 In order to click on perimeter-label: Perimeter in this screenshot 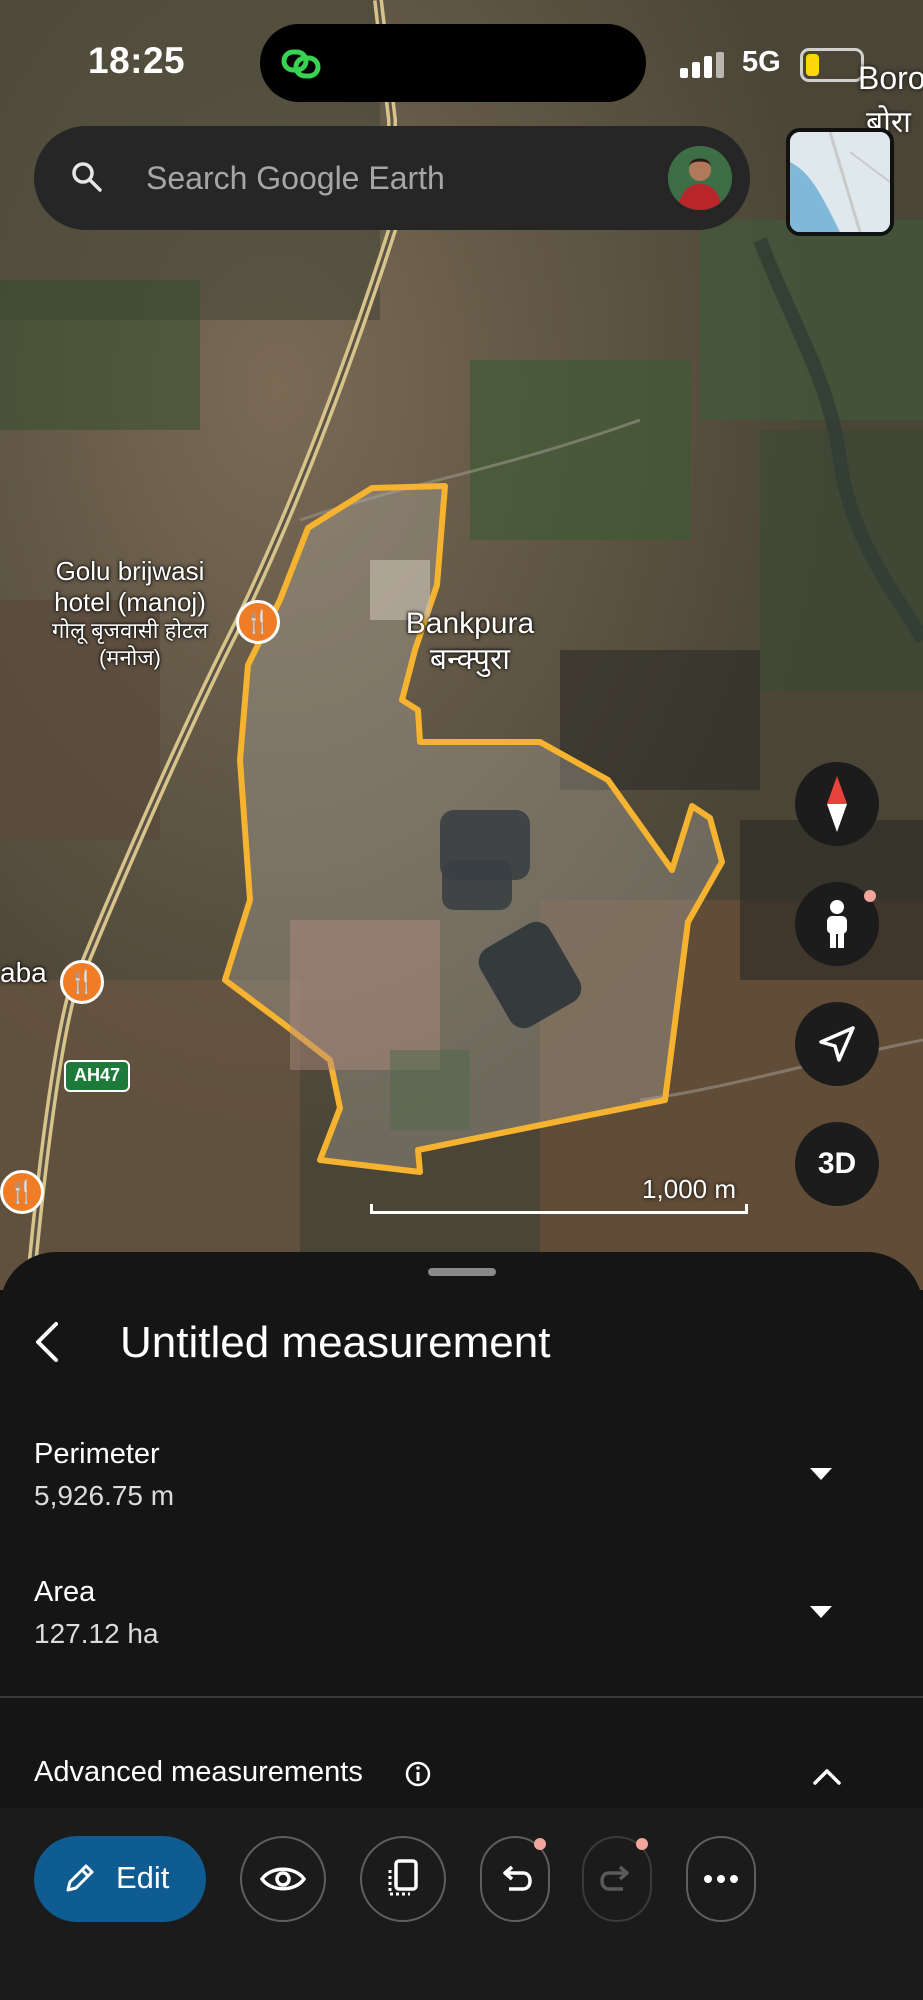, I will do `click(97, 1454)`.